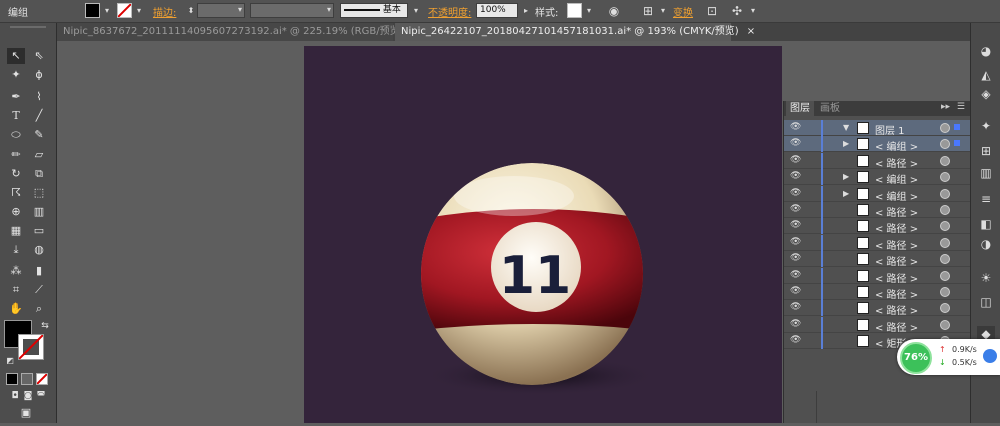 This screenshot has height=426, width=1000. I want to click on hand-tool-icon: ✋, so click(16, 309).